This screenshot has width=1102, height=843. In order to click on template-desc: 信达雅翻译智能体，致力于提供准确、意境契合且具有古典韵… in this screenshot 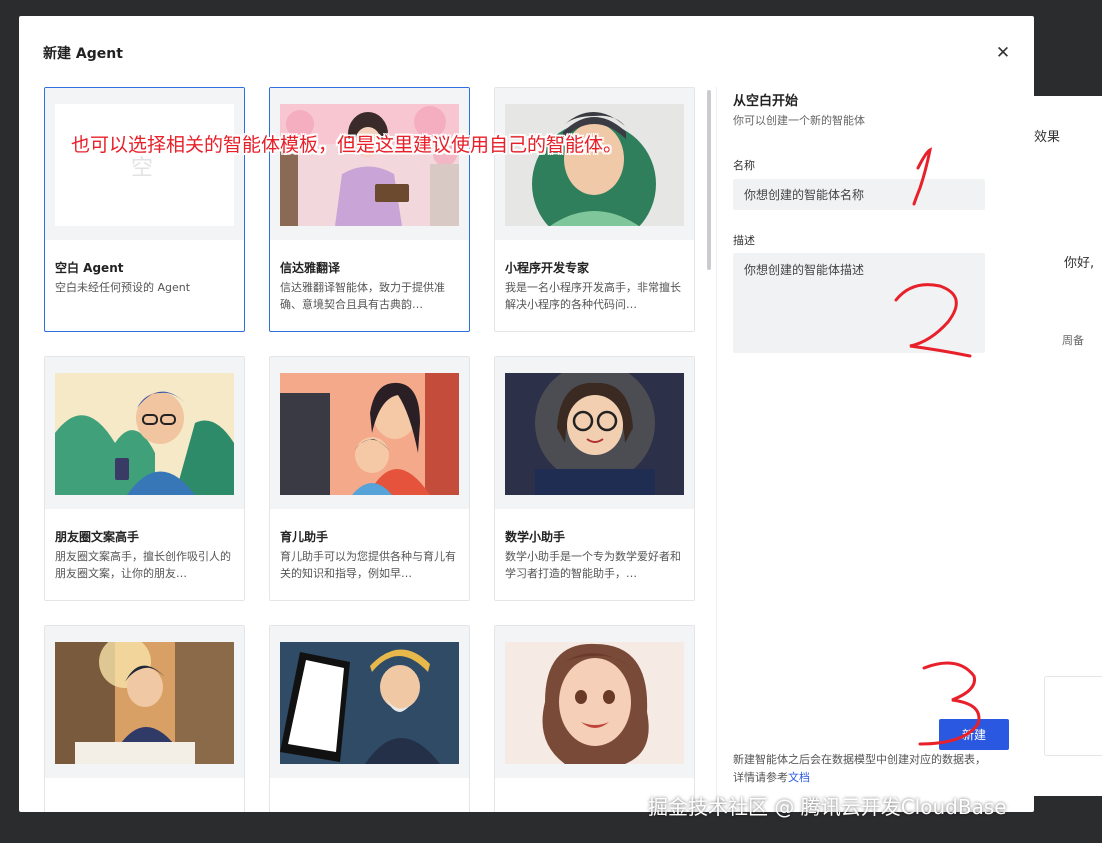, I will do `click(362, 296)`.